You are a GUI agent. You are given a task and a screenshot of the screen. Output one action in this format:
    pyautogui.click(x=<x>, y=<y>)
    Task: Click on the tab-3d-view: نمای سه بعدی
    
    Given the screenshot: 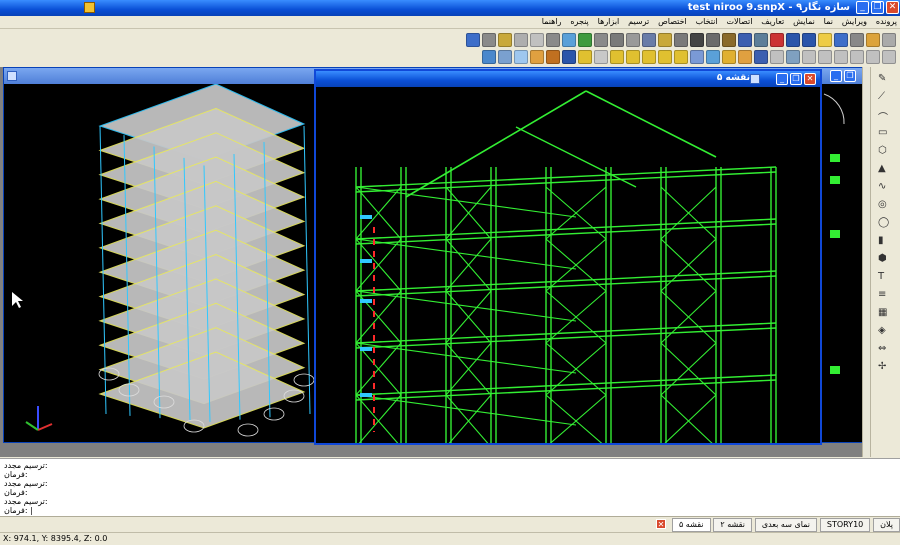 What is the action you would take?
    pyautogui.click(x=785, y=525)
    